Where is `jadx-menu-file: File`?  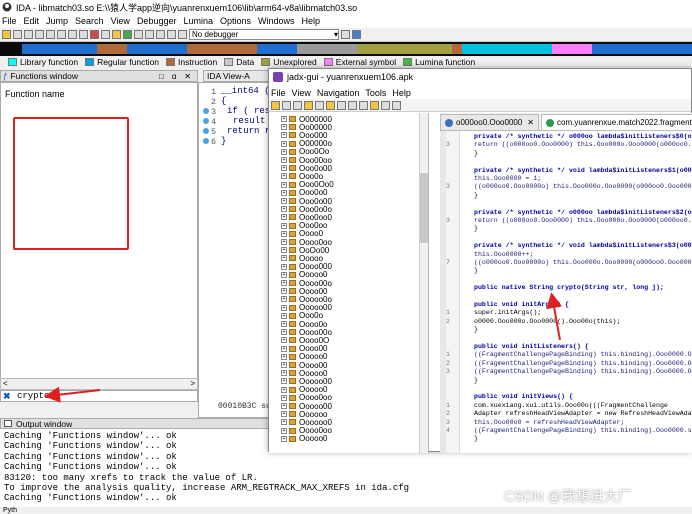
jadx-menu-file: File is located at coordinates (278, 93).